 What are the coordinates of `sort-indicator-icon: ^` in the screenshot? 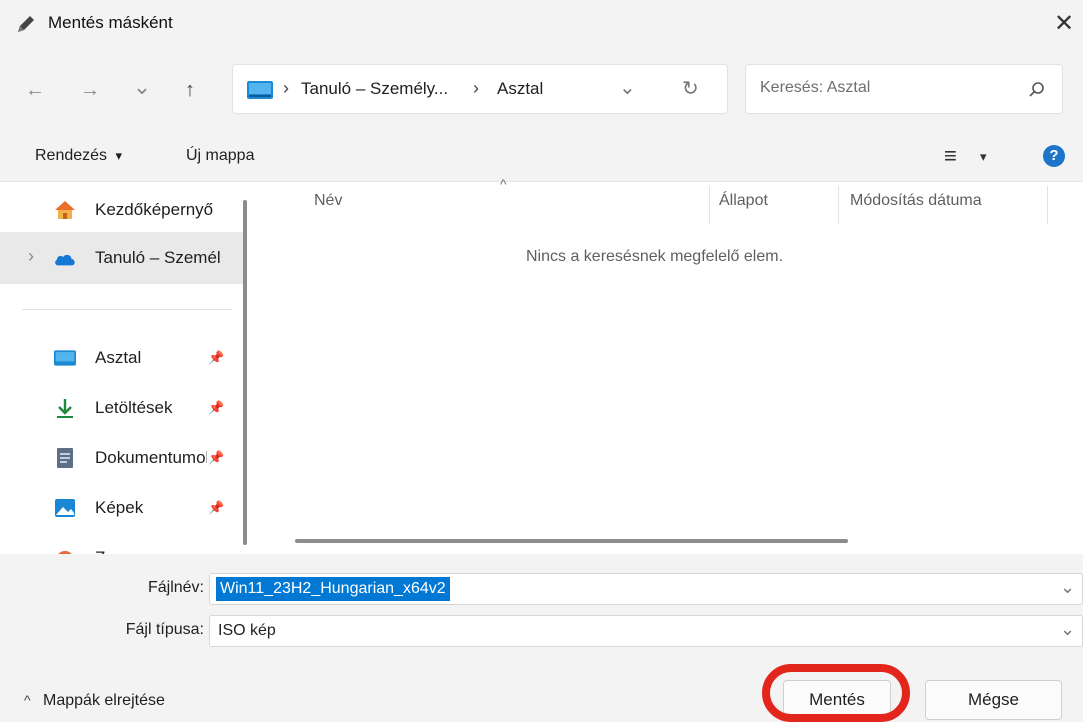 It's located at (503, 184).